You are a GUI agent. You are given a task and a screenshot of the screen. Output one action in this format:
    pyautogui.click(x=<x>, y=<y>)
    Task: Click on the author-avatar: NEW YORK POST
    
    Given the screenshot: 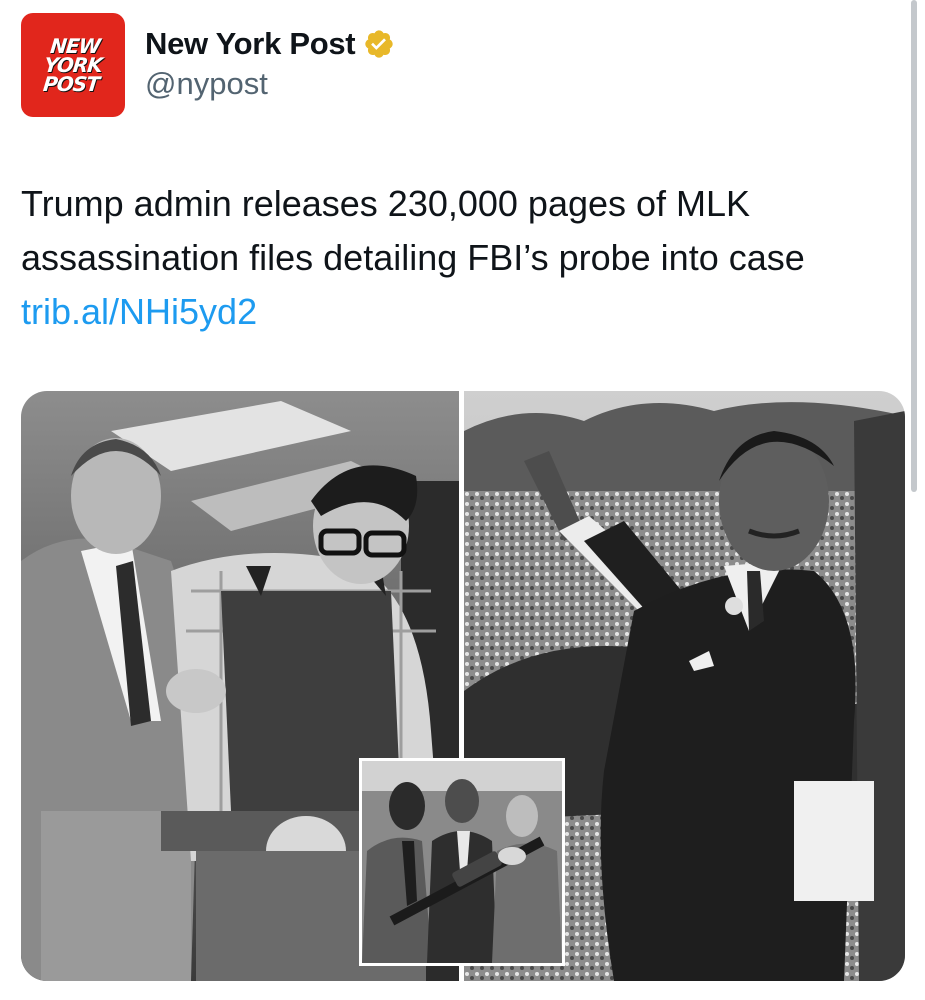 What is the action you would take?
    pyautogui.click(x=73, y=65)
    